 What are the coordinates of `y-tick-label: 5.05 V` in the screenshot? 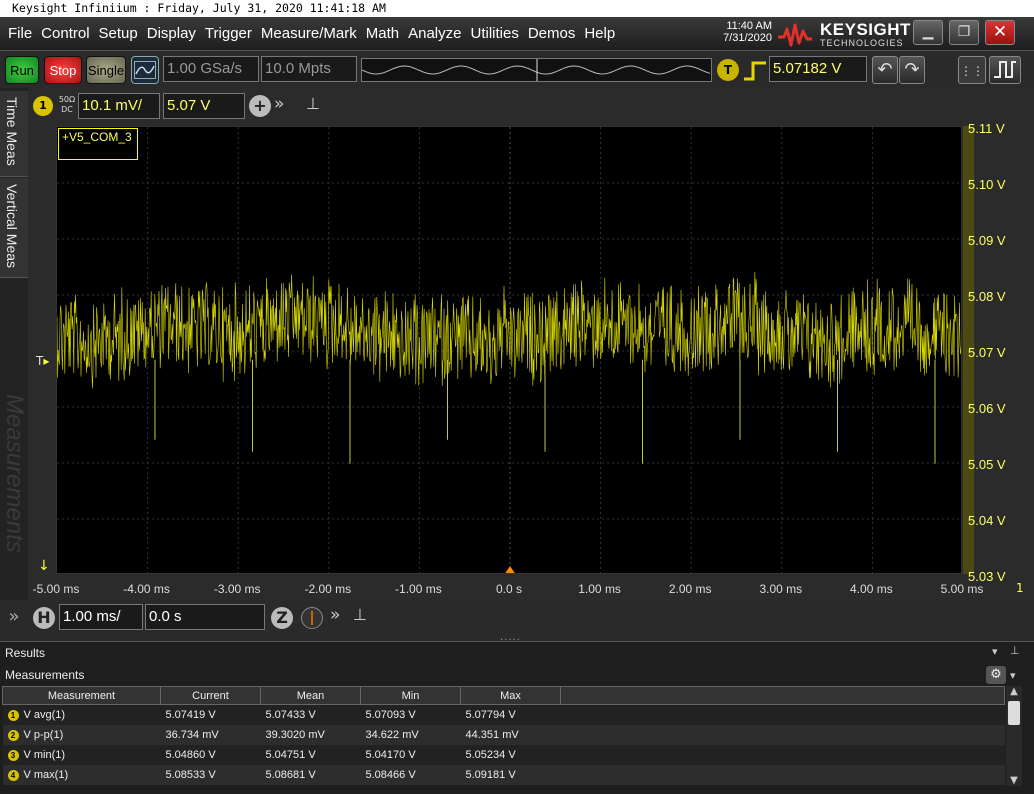 It's located at (987, 464).